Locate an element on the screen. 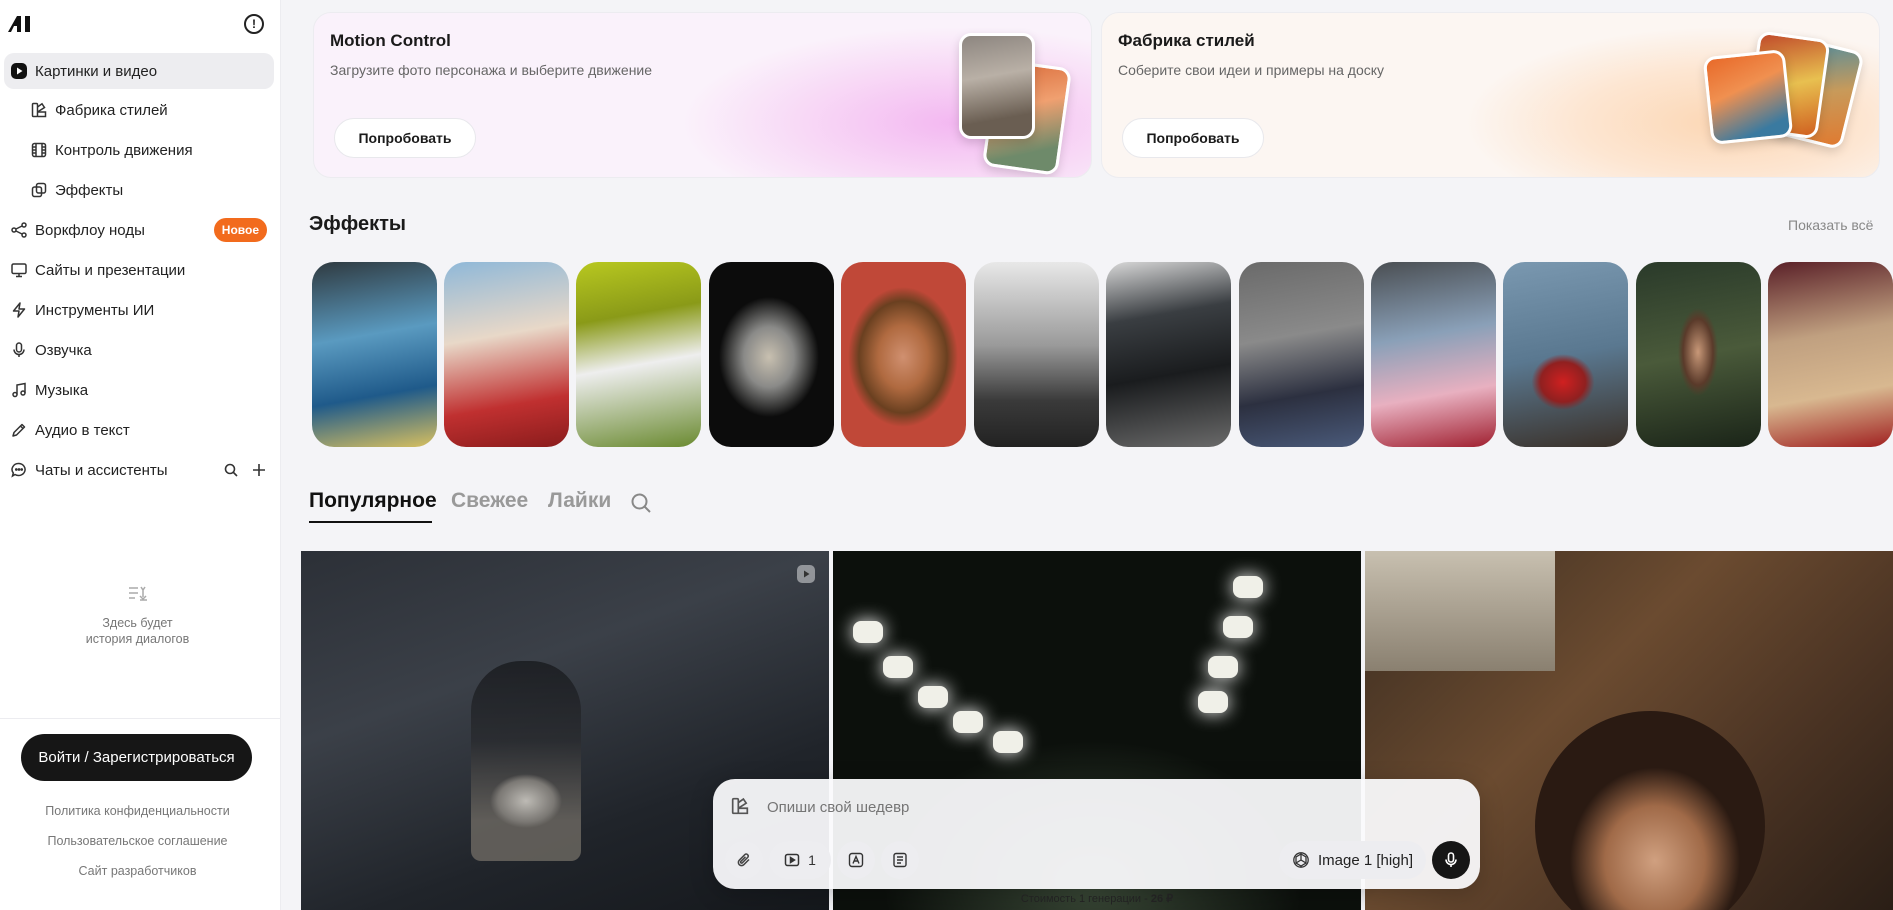  tab-underline is located at coordinates (370, 522).